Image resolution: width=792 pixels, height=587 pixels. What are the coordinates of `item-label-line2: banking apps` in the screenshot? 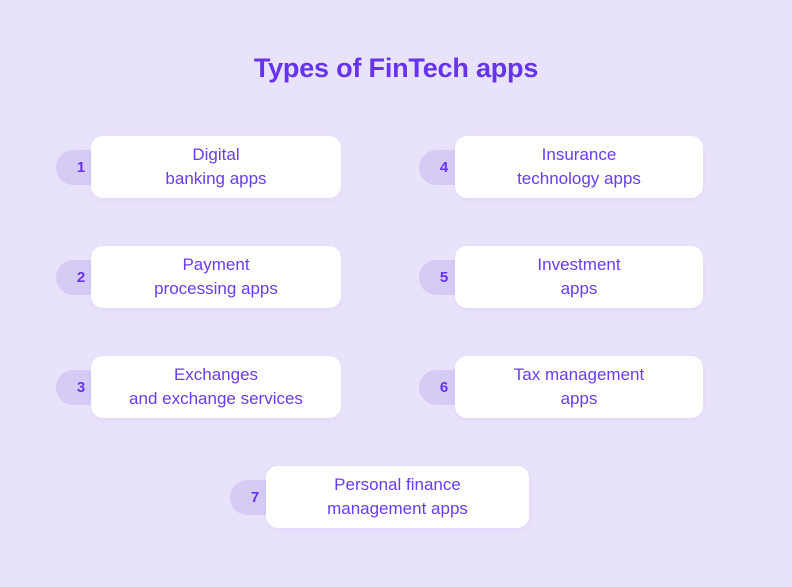 It's located at (216, 178).